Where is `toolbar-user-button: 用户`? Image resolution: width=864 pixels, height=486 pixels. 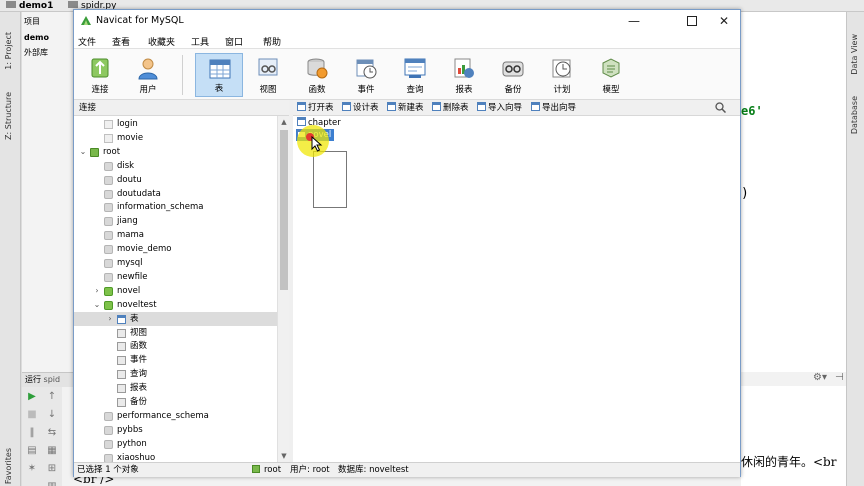
toolbar-user-button: 用户 is located at coordinates (148, 75).